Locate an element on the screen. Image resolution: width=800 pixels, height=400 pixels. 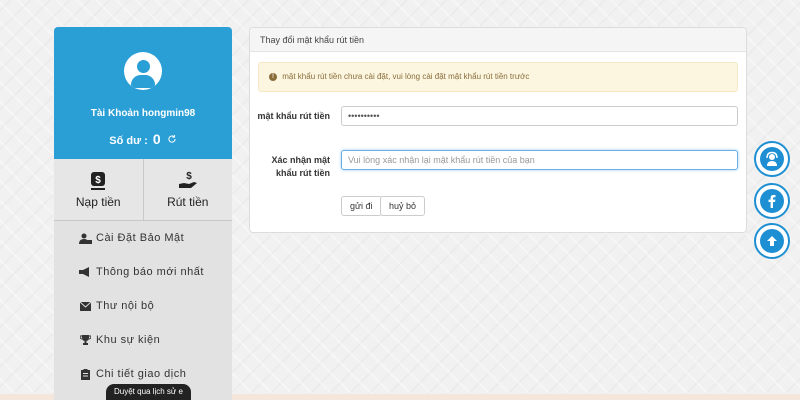
balance-value: 0 is located at coordinates (156, 139).